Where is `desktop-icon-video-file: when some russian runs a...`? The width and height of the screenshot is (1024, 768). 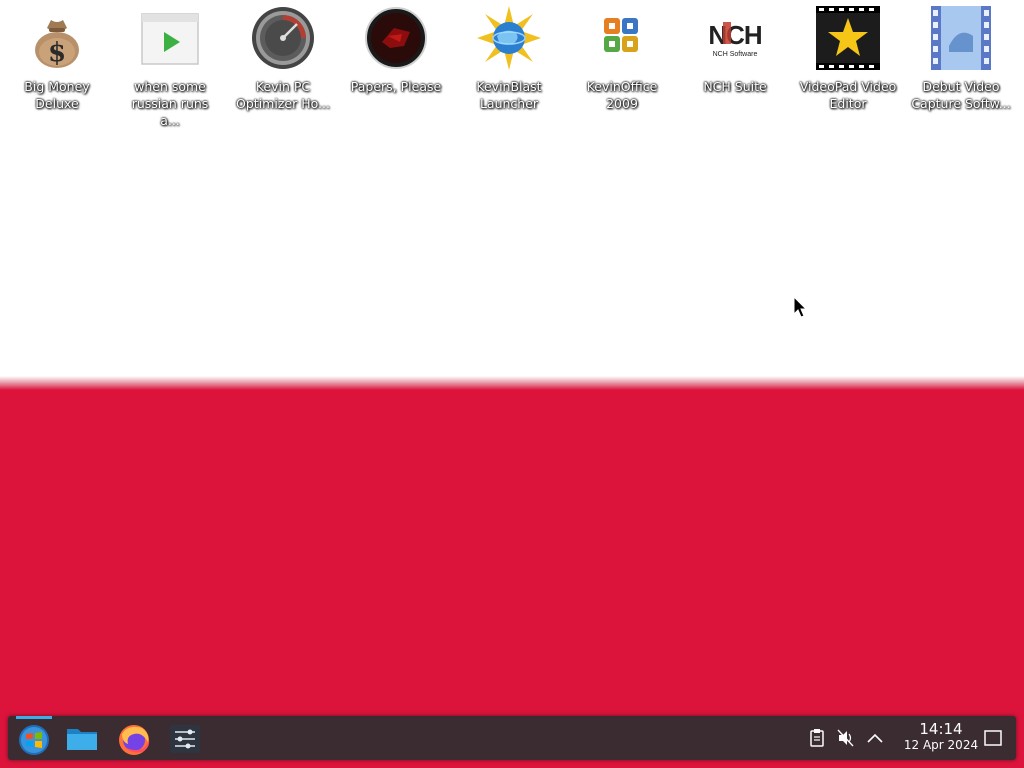 desktop-icon-video-file: when some russian runs a... is located at coordinates (170, 67).